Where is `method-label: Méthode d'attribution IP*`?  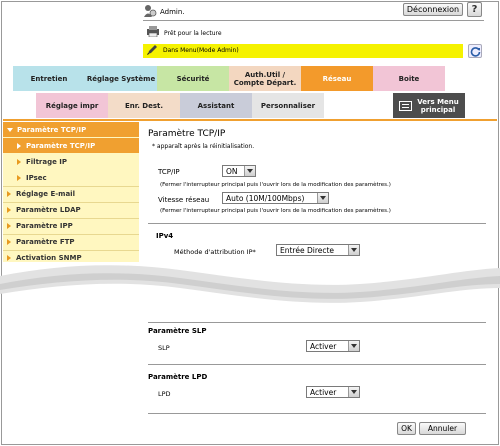
method-label: Méthode d'attribution IP* is located at coordinates (215, 252).